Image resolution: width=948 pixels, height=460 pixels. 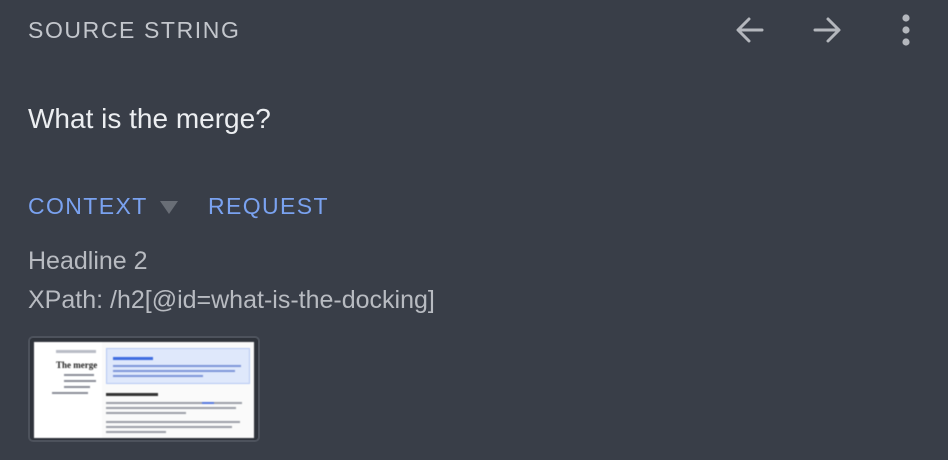 What do you see at coordinates (76, 351) in the screenshot?
I see `thumbnail-logo` at bounding box center [76, 351].